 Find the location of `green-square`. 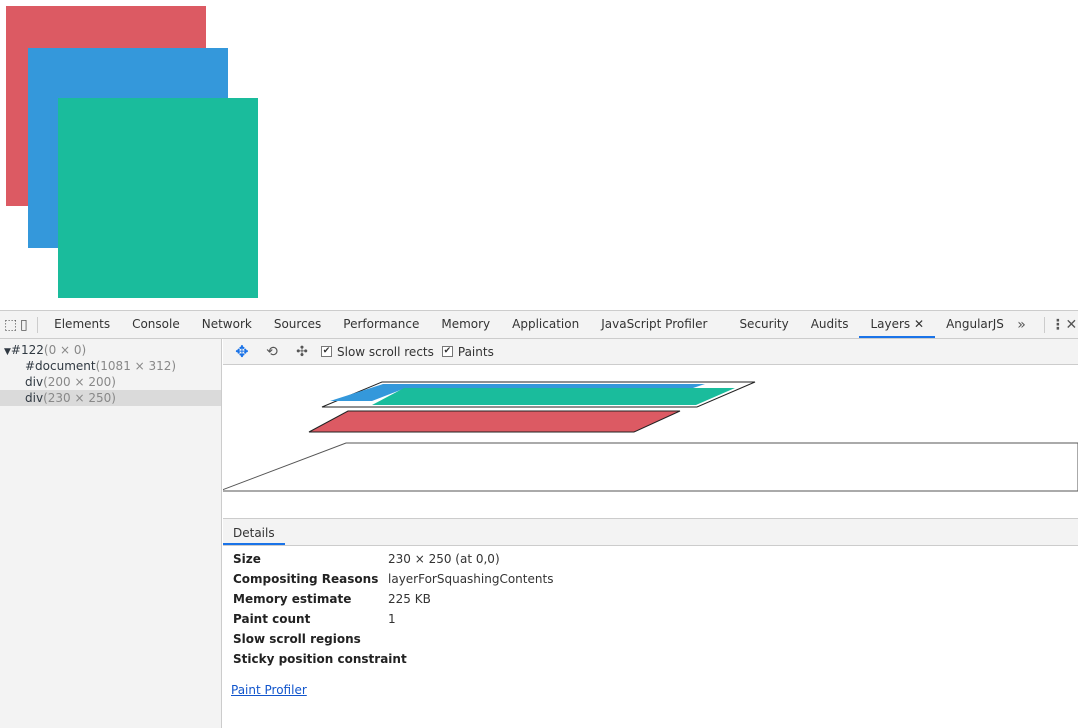

green-square is located at coordinates (158, 198).